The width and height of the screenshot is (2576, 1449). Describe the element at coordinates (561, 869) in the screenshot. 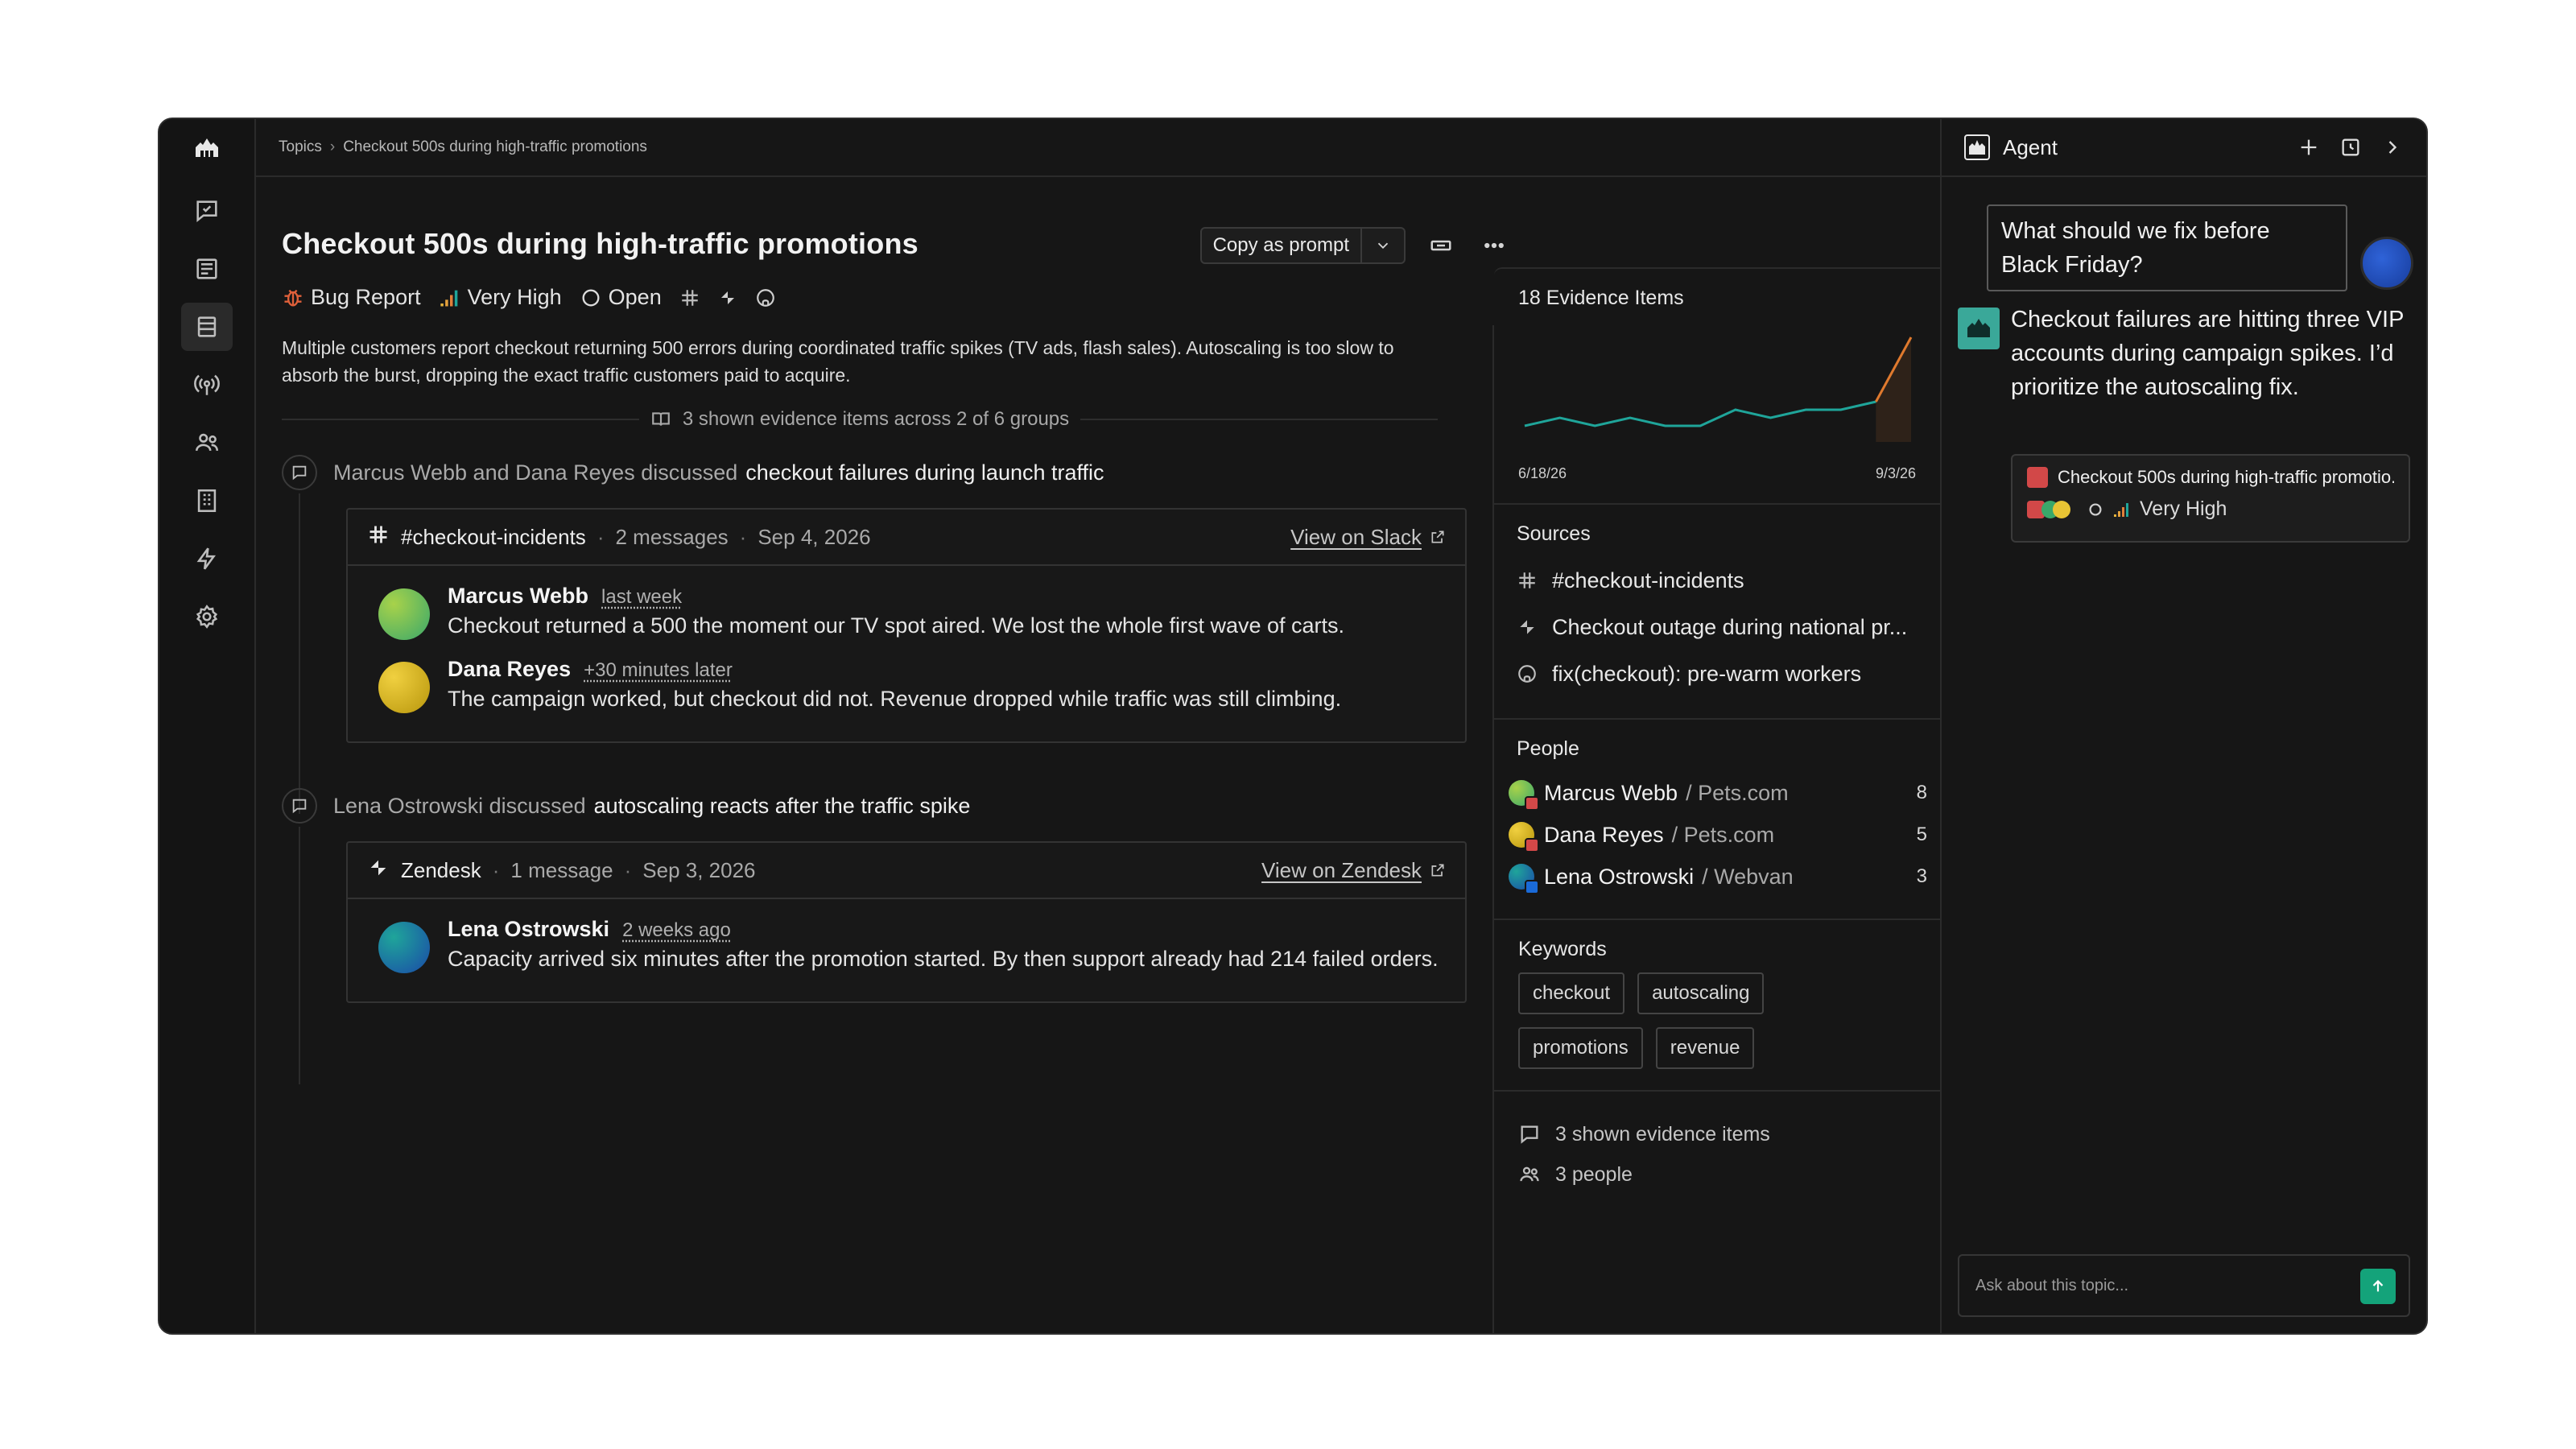

I see `message-count: 1 message` at that location.